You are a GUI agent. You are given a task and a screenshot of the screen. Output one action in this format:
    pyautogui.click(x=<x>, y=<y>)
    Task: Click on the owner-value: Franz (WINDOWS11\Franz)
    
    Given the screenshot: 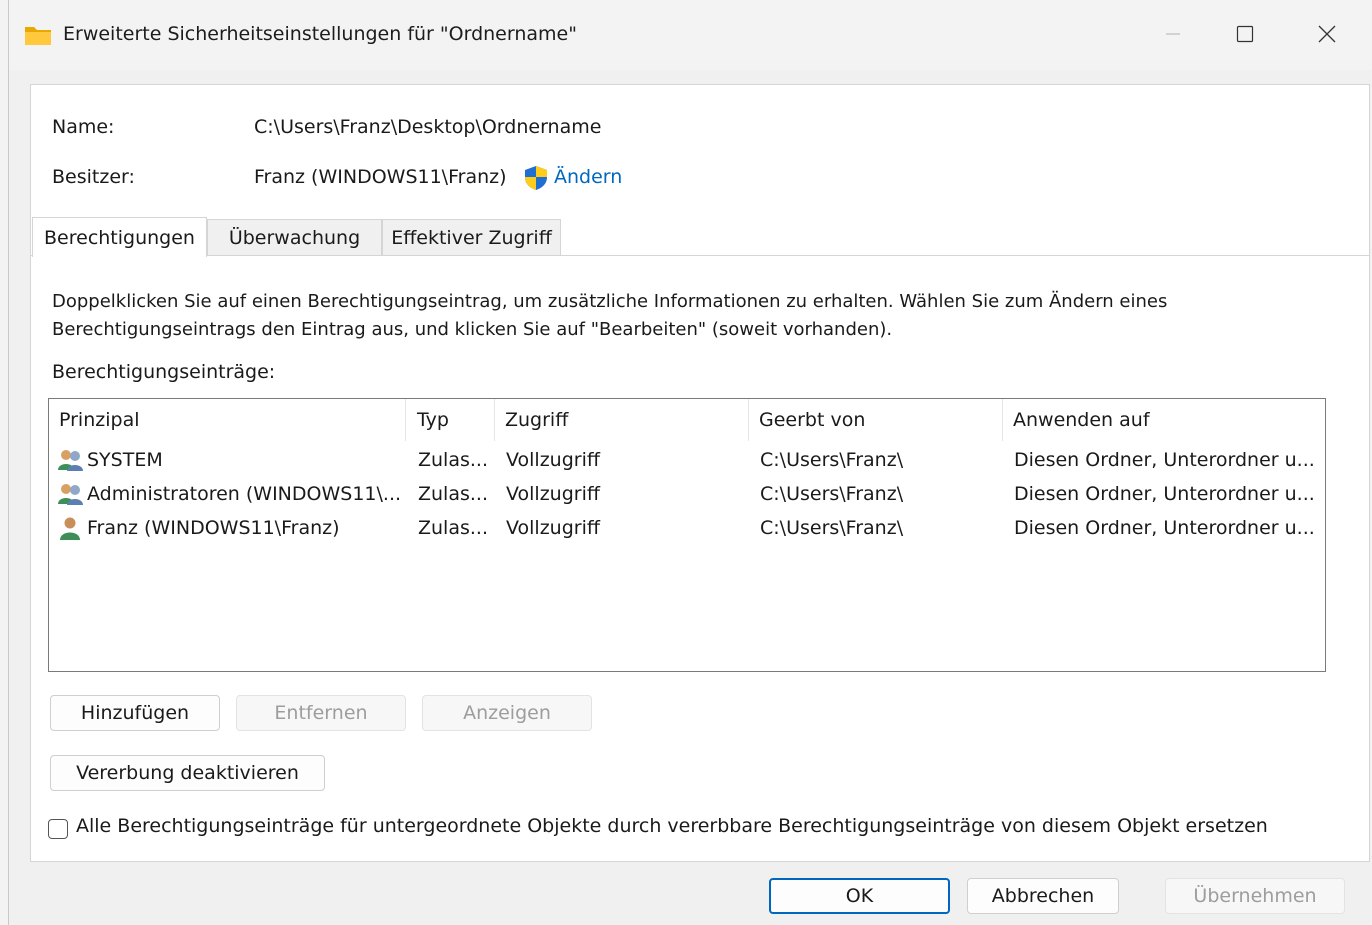 What is the action you would take?
    pyautogui.click(x=380, y=177)
    